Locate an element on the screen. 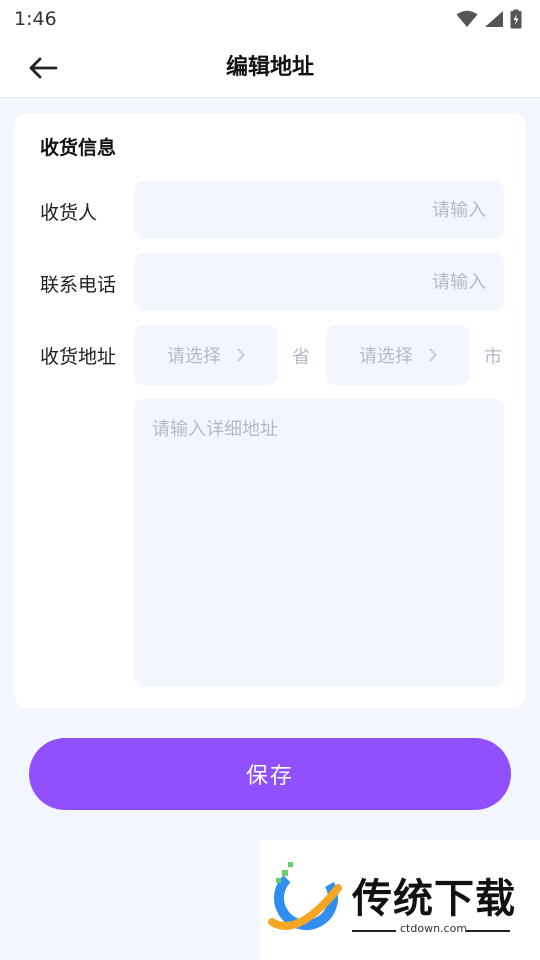 The height and width of the screenshot is (960, 540). battery-icon is located at coordinates (516, 19).